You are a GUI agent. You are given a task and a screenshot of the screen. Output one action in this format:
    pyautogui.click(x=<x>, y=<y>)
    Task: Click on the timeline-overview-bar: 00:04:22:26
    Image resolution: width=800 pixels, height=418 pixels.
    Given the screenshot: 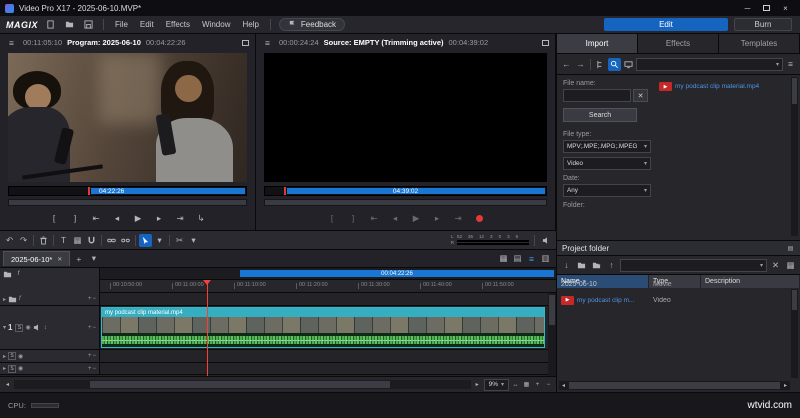 What is the action you would take?
    pyautogui.click(x=328, y=274)
    